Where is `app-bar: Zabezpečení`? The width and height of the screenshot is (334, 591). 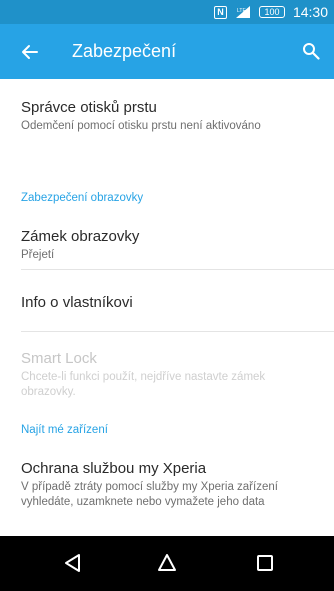 app-bar: Zabezpečení is located at coordinates (167, 51).